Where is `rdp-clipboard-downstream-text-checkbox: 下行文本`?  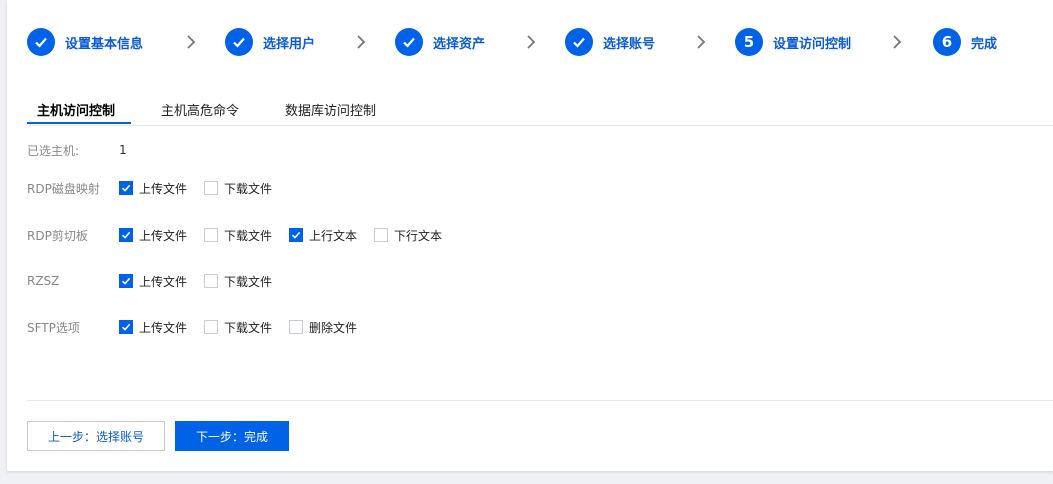 rdp-clipboard-downstream-text-checkbox: 下行文本 is located at coordinates (408, 235).